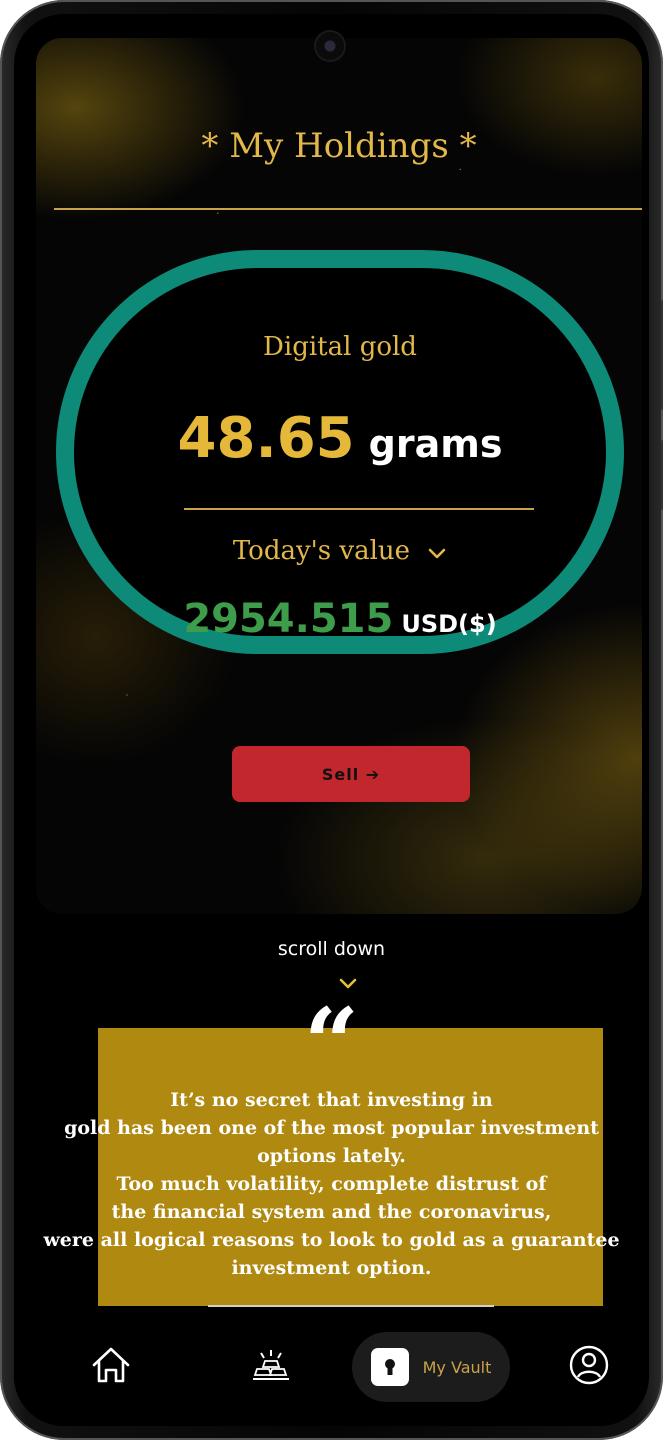 The height and width of the screenshot is (1440, 663). What do you see at coordinates (266, 438) in the screenshot?
I see `grams-value: 48.65` at bounding box center [266, 438].